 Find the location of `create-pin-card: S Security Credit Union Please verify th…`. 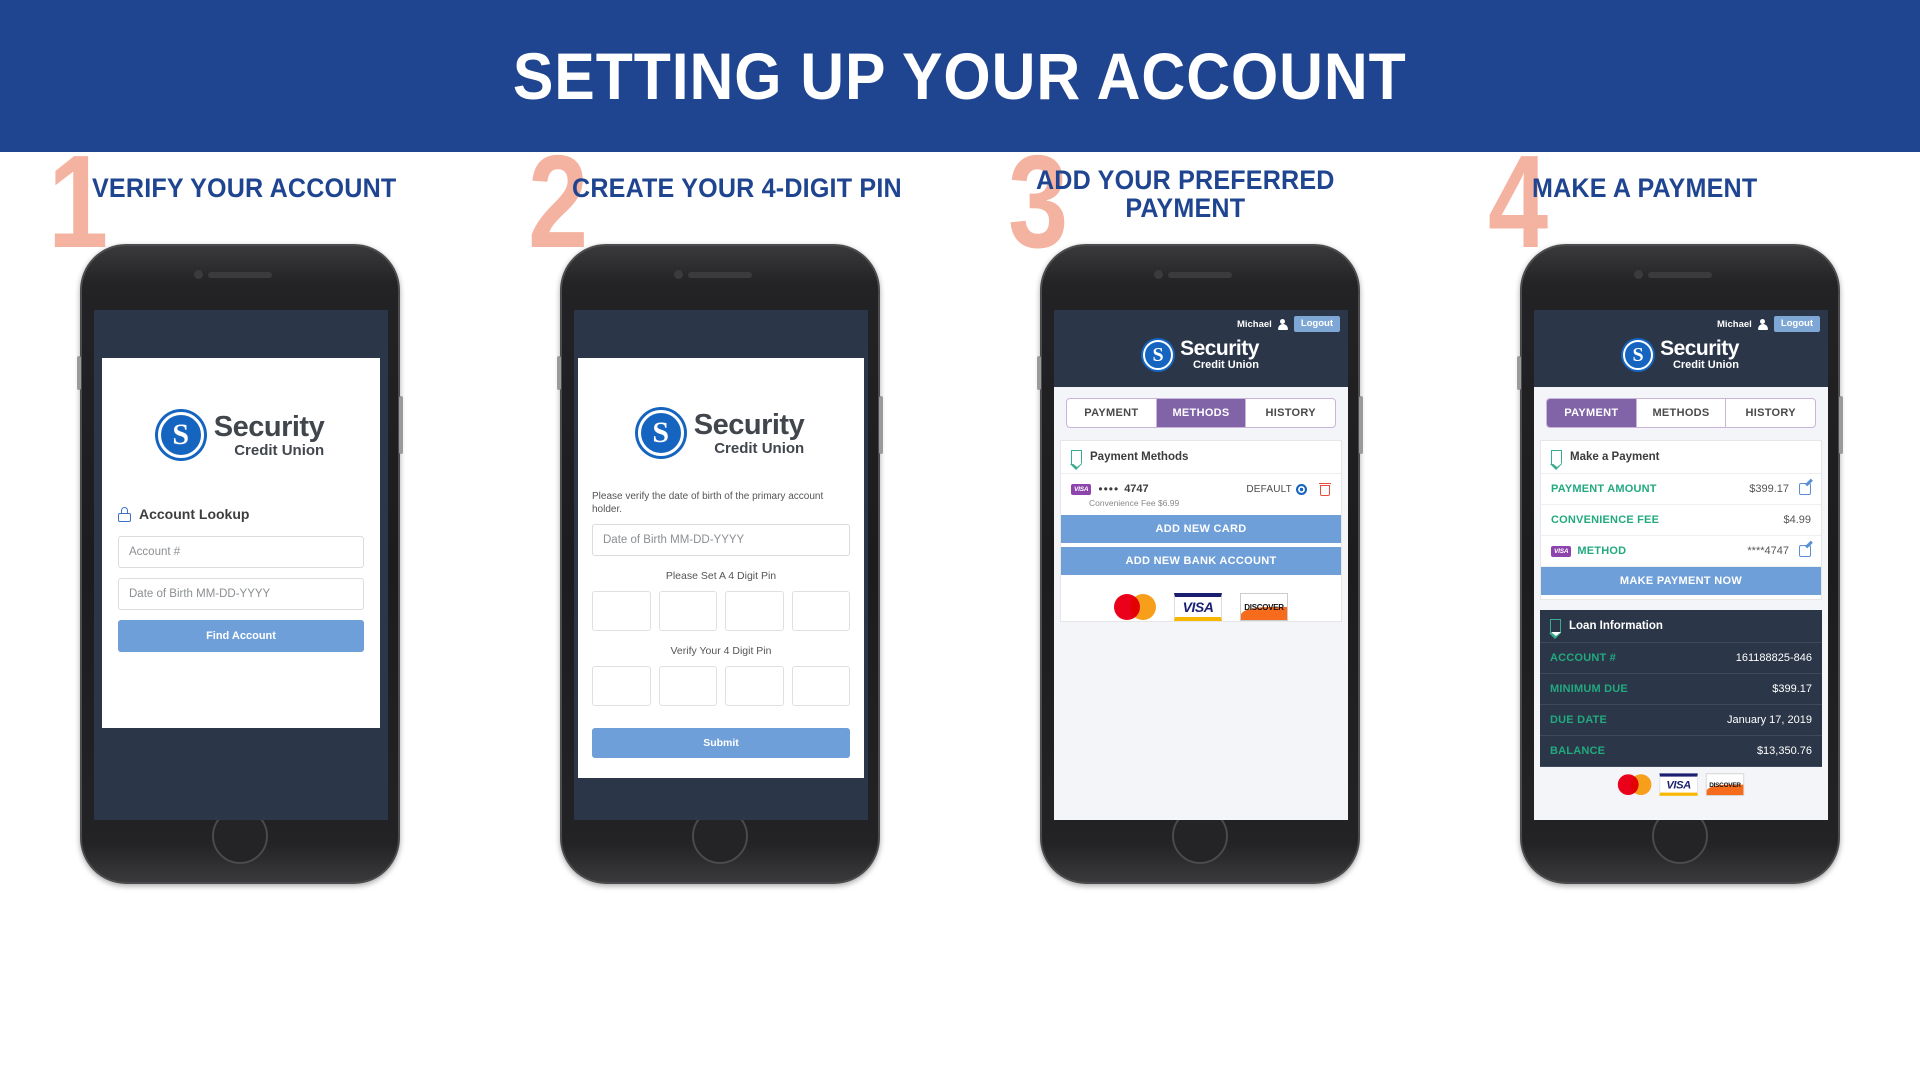

create-pin-card: S Security Credit Union Please verify th… is located at coordinates (721, 568).